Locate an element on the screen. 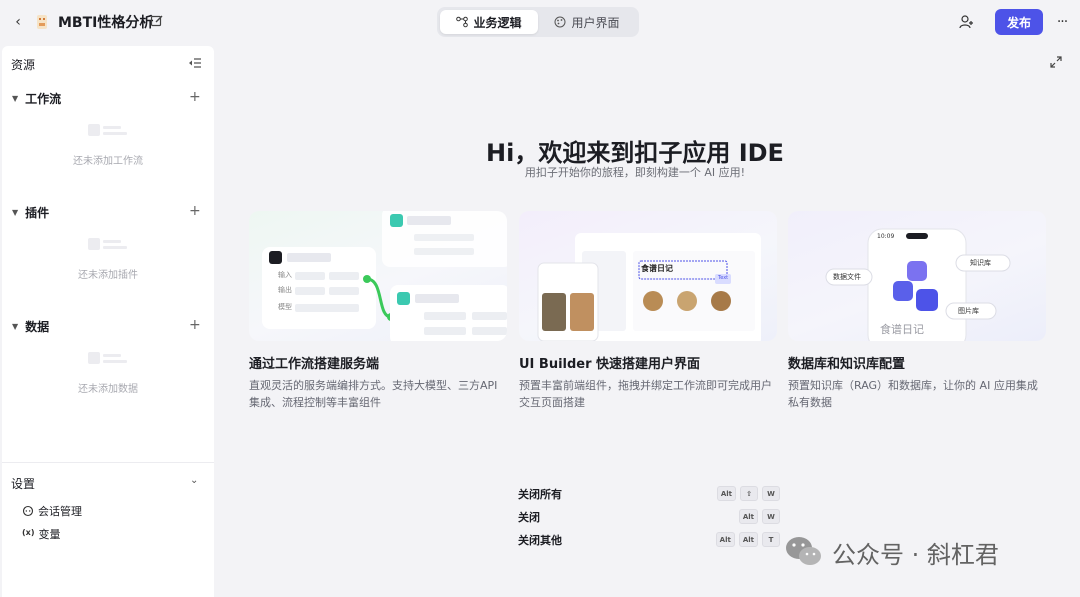  ui-builder-illustration: 食谱日记 Text is located at coordinates (648, 276).